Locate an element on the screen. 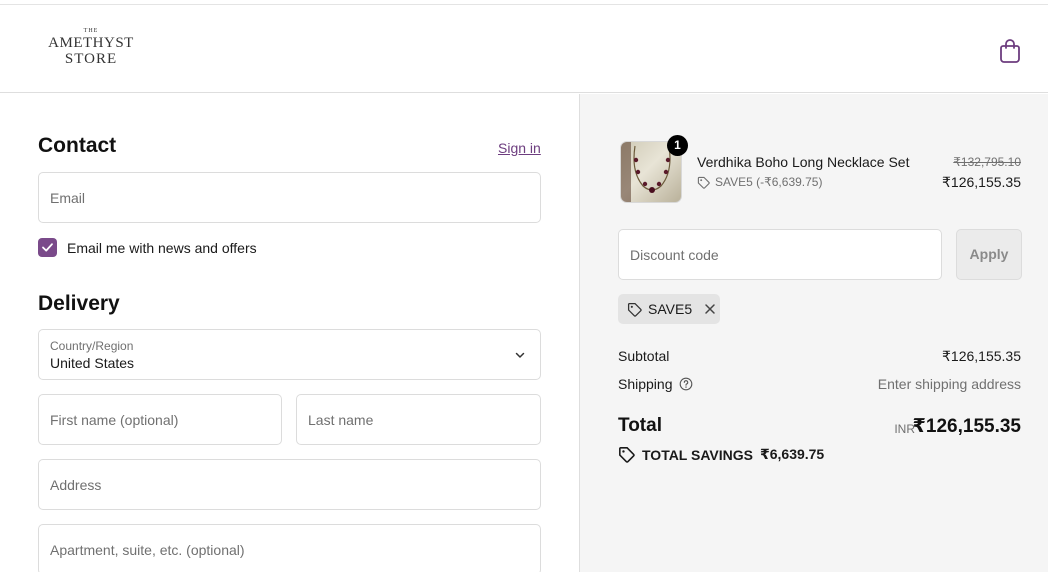 The image size is (1048, 572). address-field: Address is located at coordinates (289, 484).